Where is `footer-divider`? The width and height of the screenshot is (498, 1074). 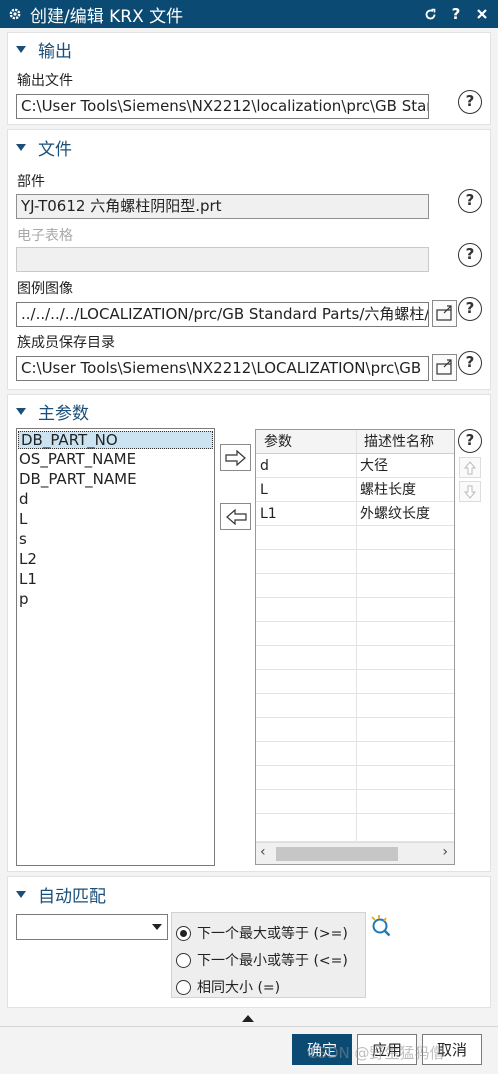 footer-divider is located at coordinates (249, 1026).